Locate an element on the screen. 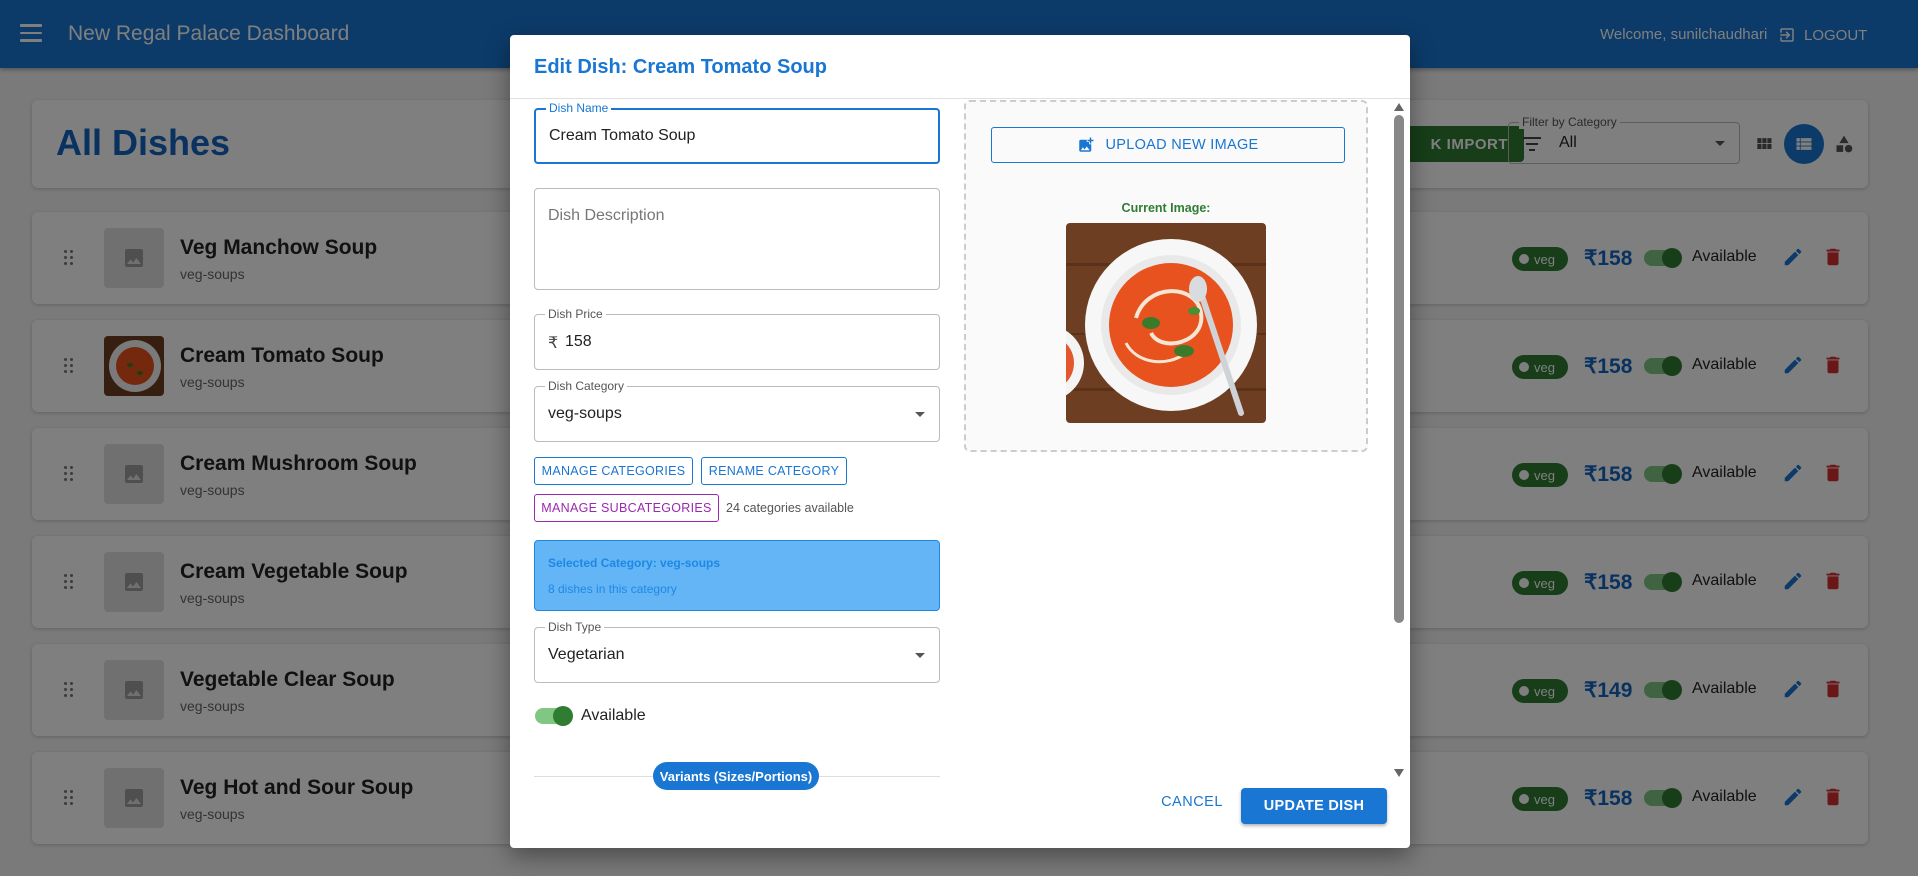 The width and height of the screenshot is (1918, 876). currency-symbol: ₹ is located at coordinates (553, 343).